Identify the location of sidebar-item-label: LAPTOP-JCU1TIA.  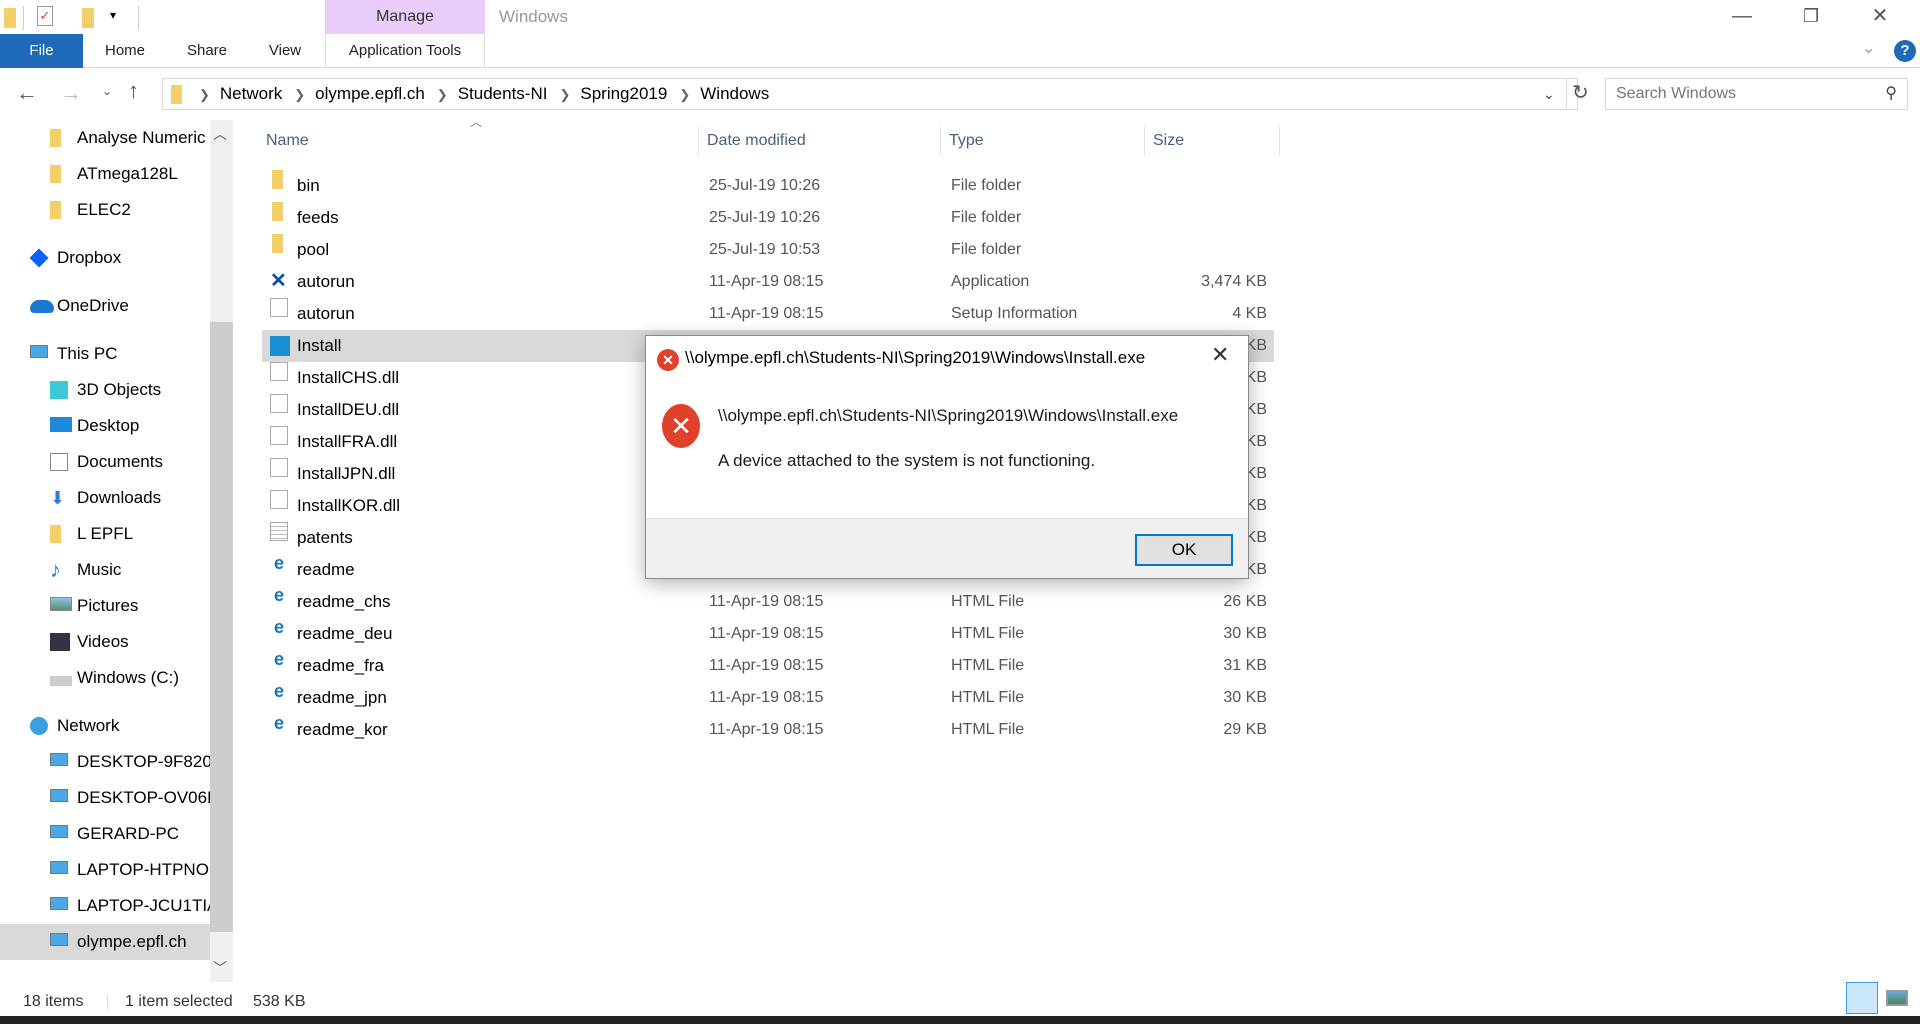
(143, 905).